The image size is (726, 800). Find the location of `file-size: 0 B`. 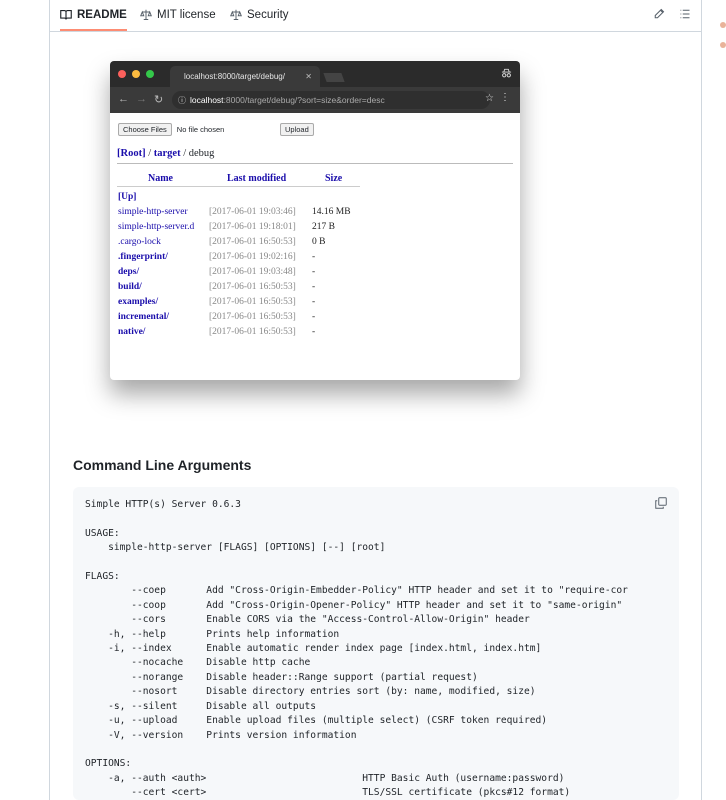

file-size: 0 B is located at coordinates (319, 242).